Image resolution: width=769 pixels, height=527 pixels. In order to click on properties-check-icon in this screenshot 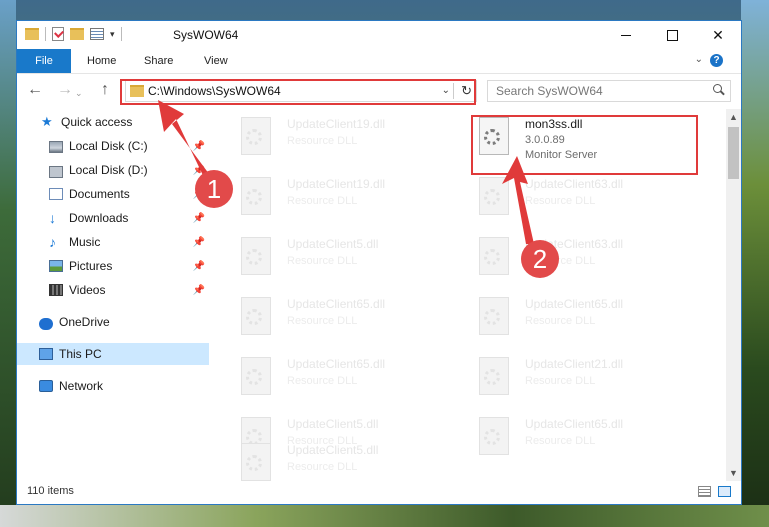, I will do `click(58, 34)`.